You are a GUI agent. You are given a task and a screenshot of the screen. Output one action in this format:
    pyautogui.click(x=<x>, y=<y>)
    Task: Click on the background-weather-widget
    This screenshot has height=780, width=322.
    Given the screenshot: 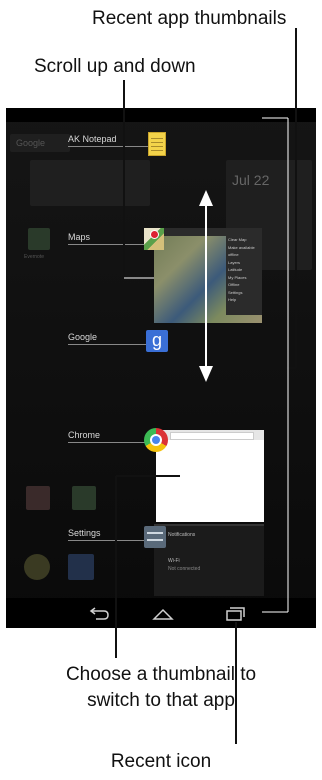 What is the action you would take?
    pyautogui.click(x=90, y=183)
    